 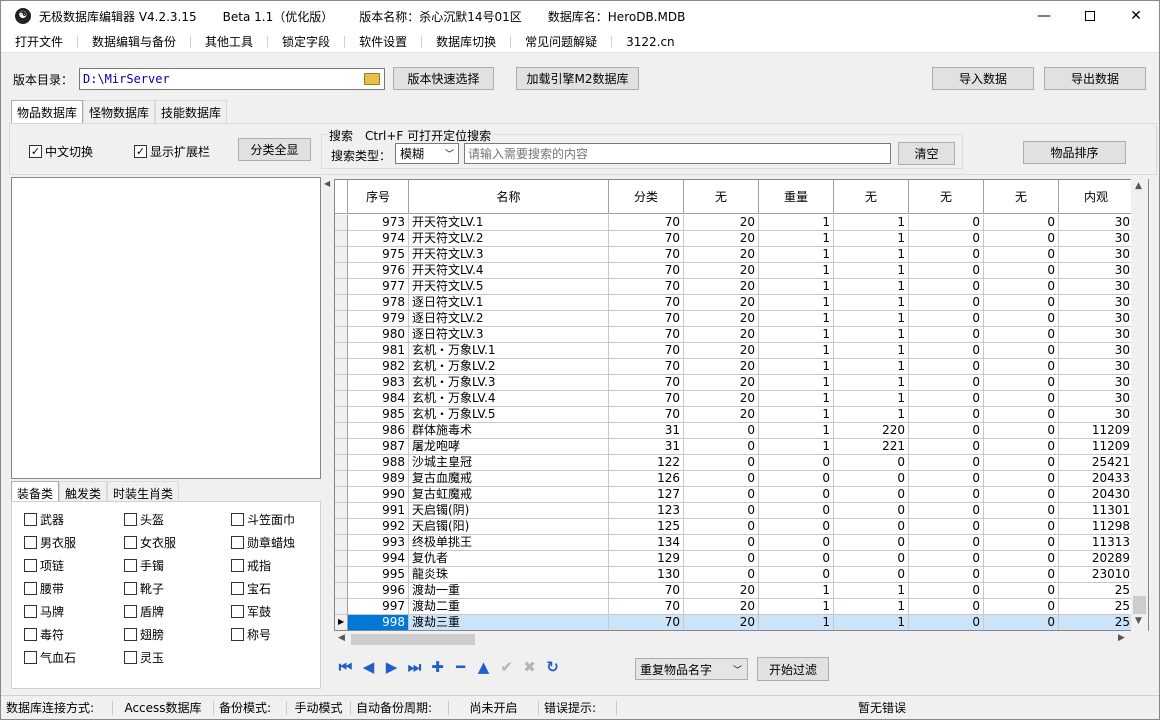 What do you see at coordinates (509, 255) in the screenshot?
I see `table-cell: 开天符文LV.3` at bounding box center [509, 255].